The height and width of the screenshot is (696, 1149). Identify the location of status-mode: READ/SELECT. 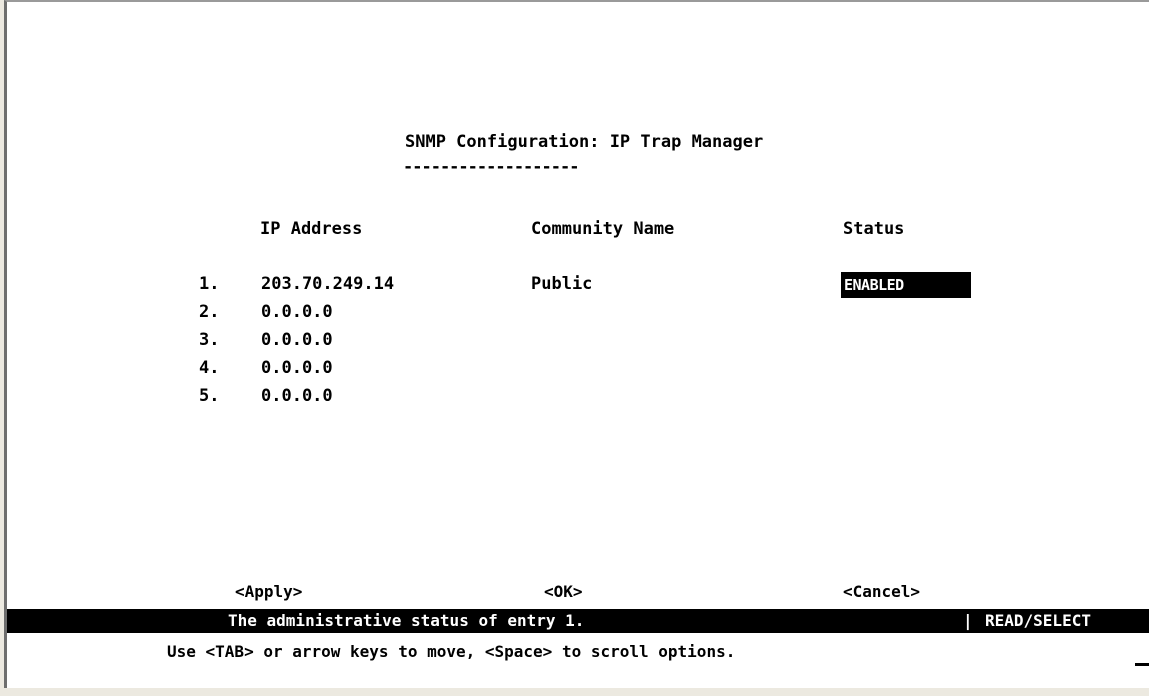
(1038, 620).